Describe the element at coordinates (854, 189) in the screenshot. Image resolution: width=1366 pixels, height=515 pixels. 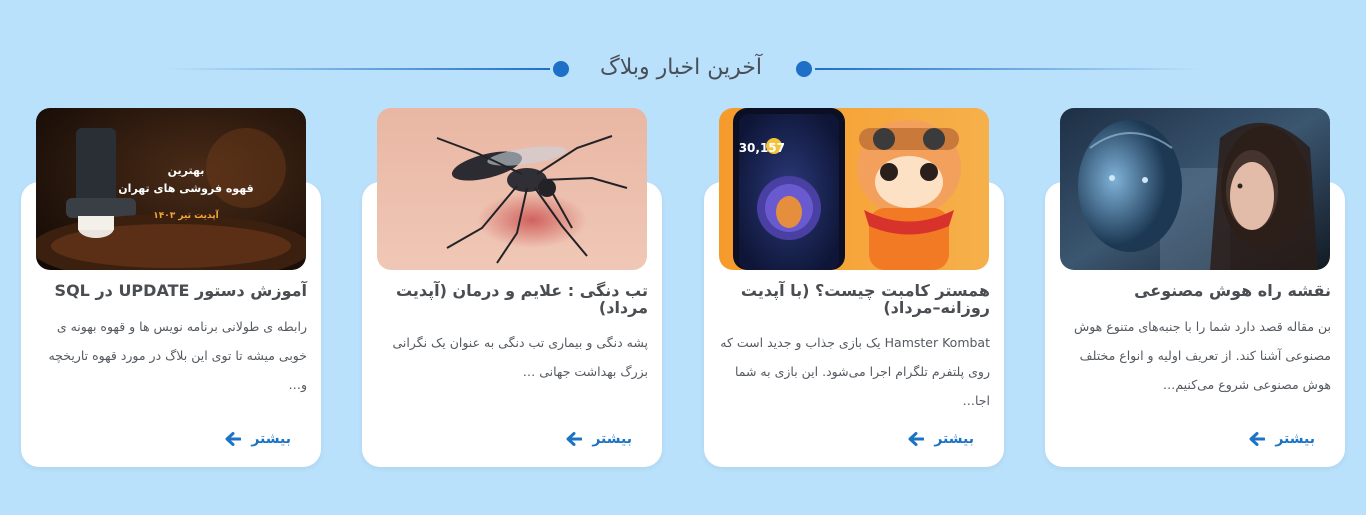
I see `hamster-kombat-image: 30,157` at that location.